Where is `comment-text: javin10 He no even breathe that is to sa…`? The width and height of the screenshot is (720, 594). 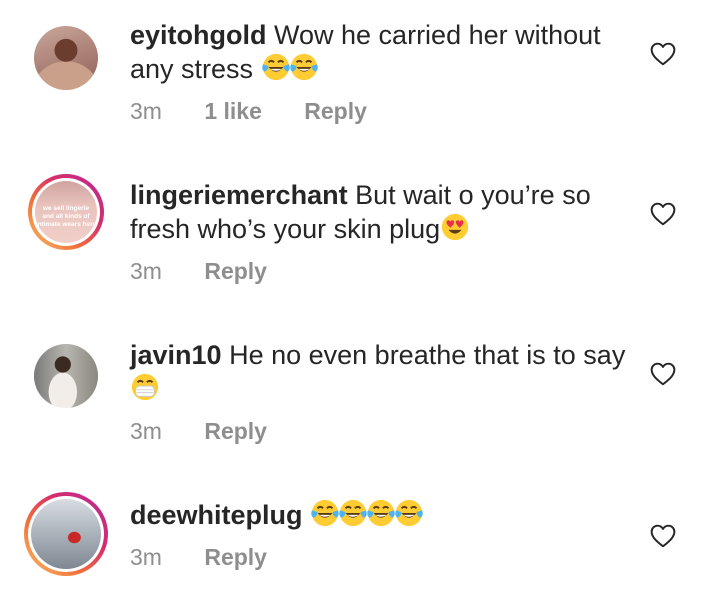 comment-text: javin10 He no even breathe that is to sa… is located at coordinates (380, 372).